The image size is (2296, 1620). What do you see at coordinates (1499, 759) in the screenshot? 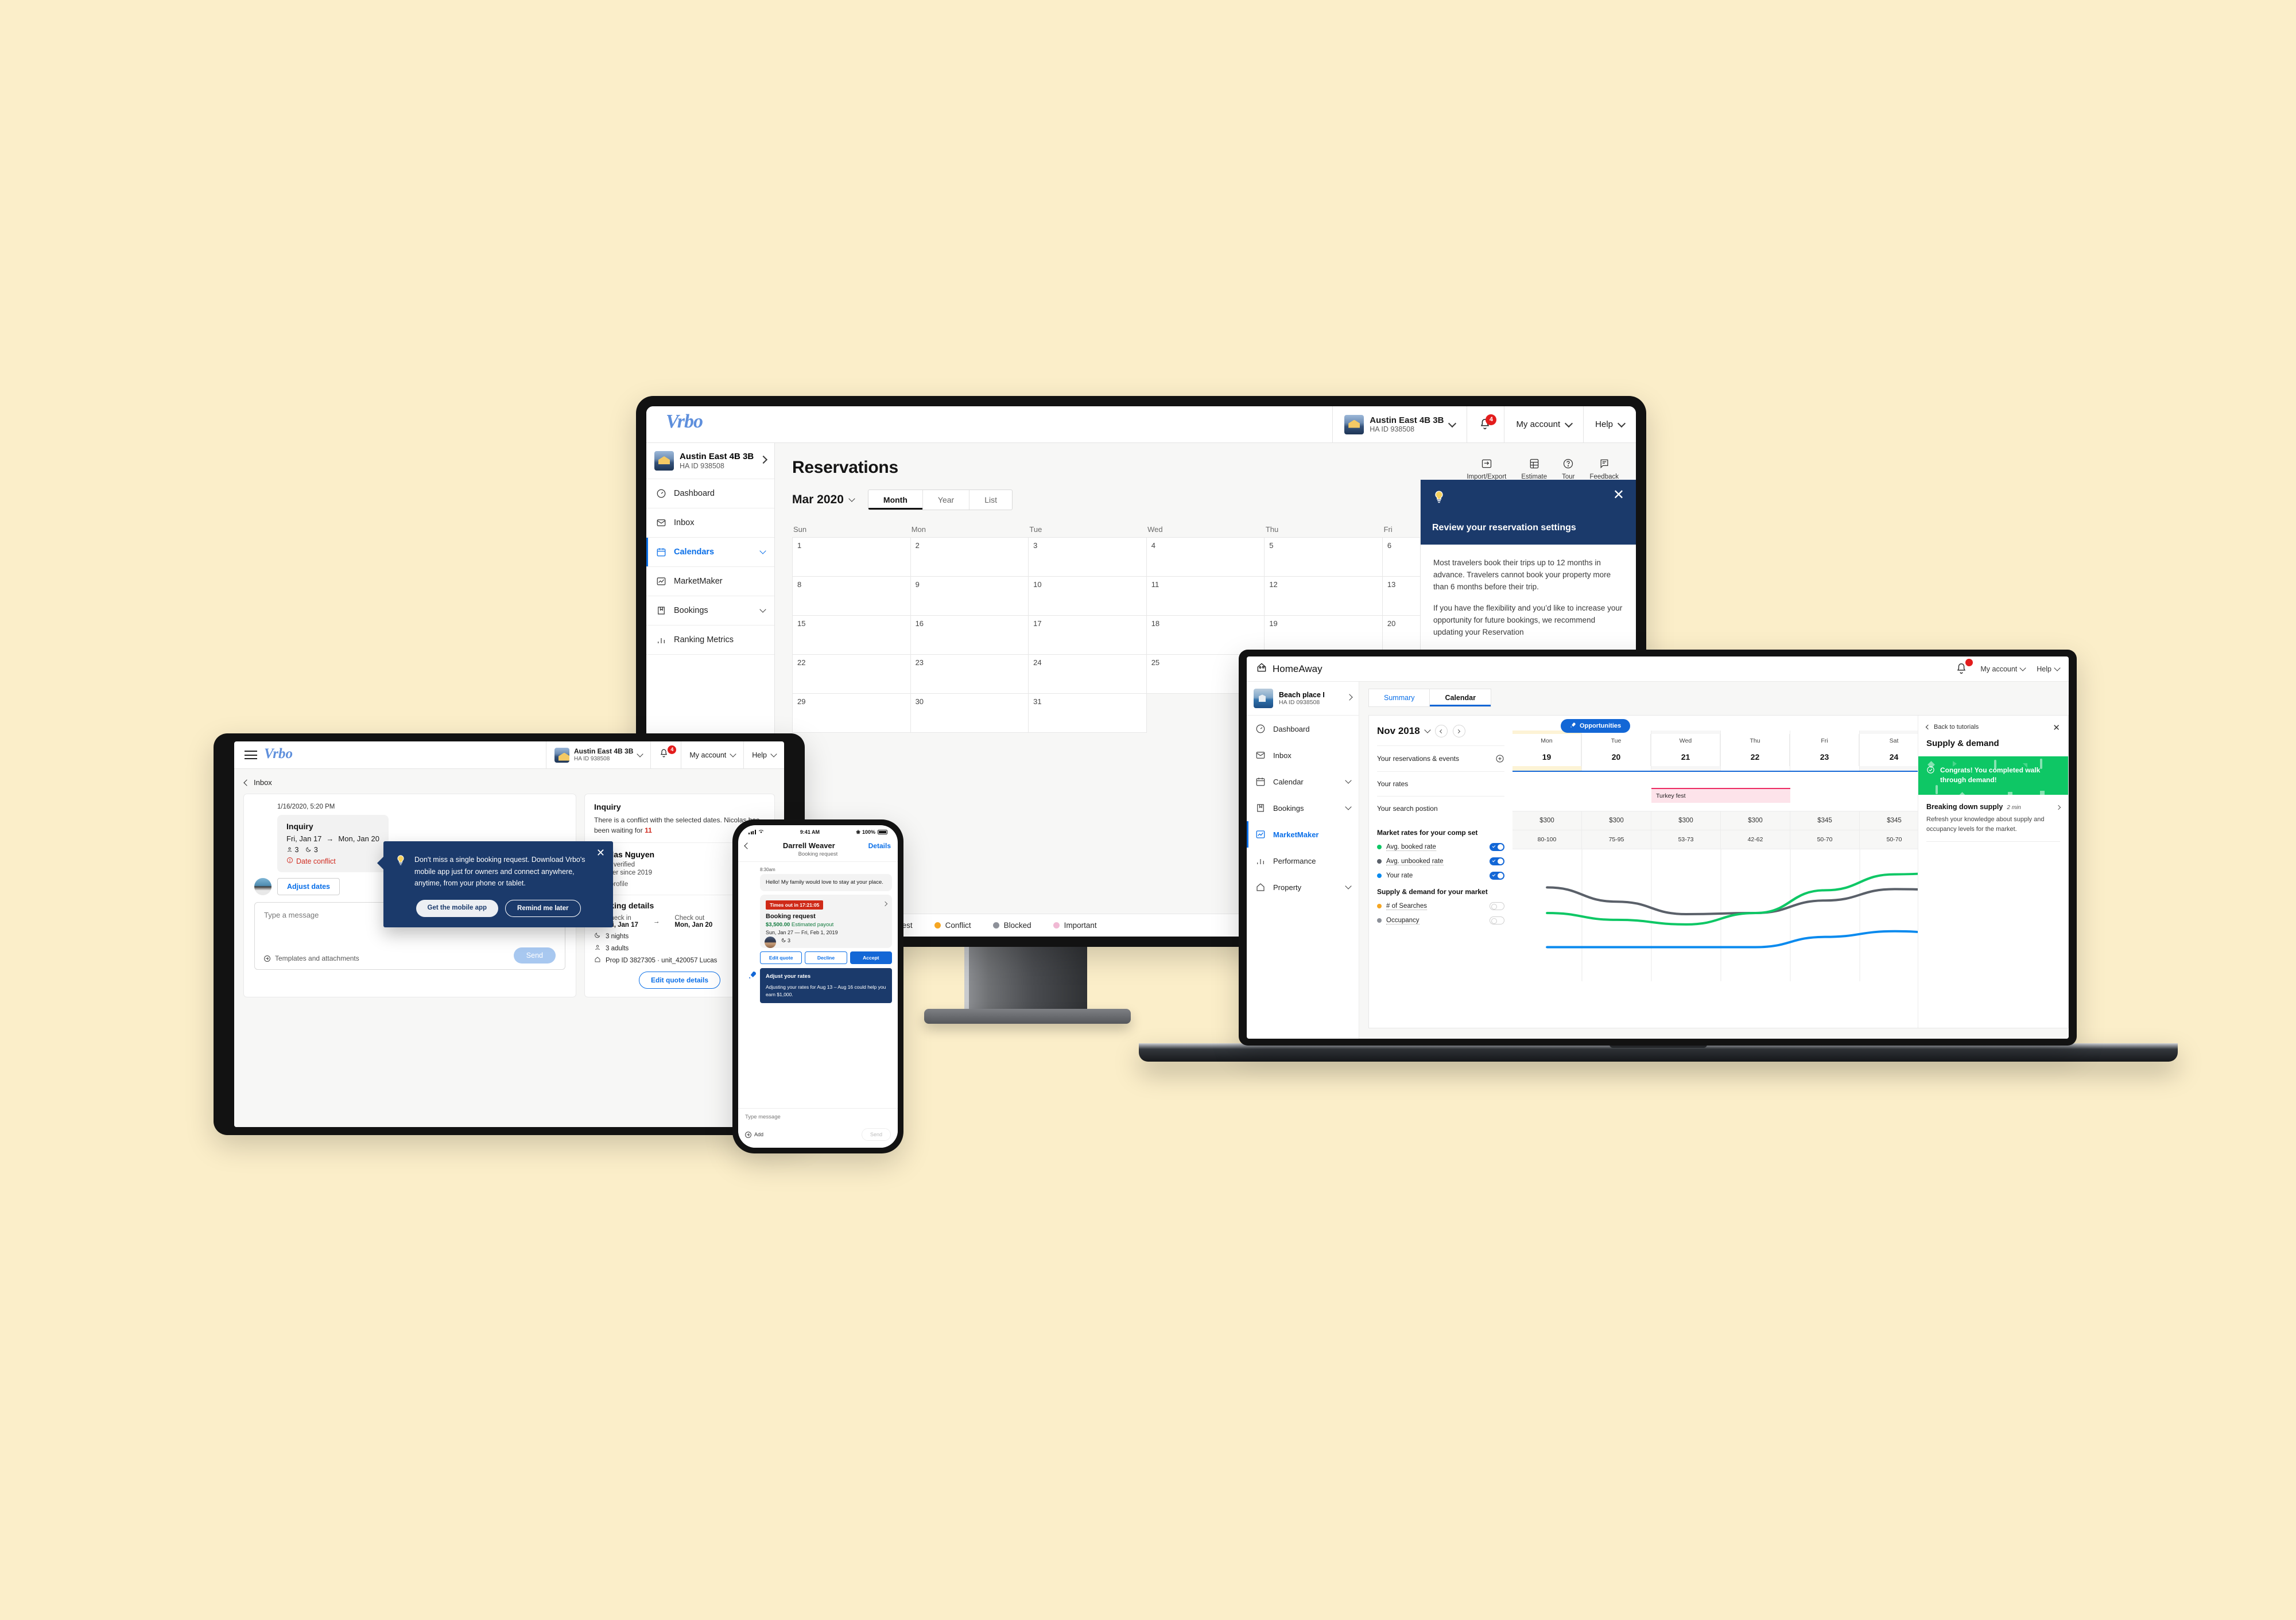
I see `add-event-button` at bounding box center [1499, 759].